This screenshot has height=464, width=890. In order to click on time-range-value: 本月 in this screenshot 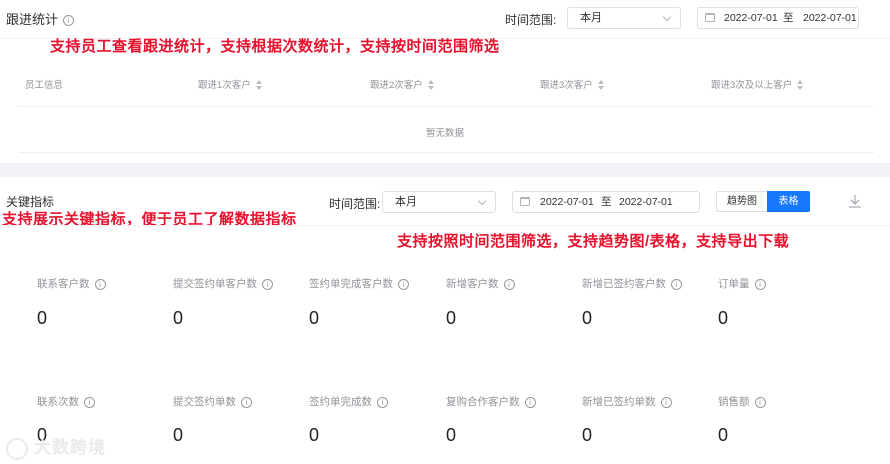, I will do `click(591, 18)`.